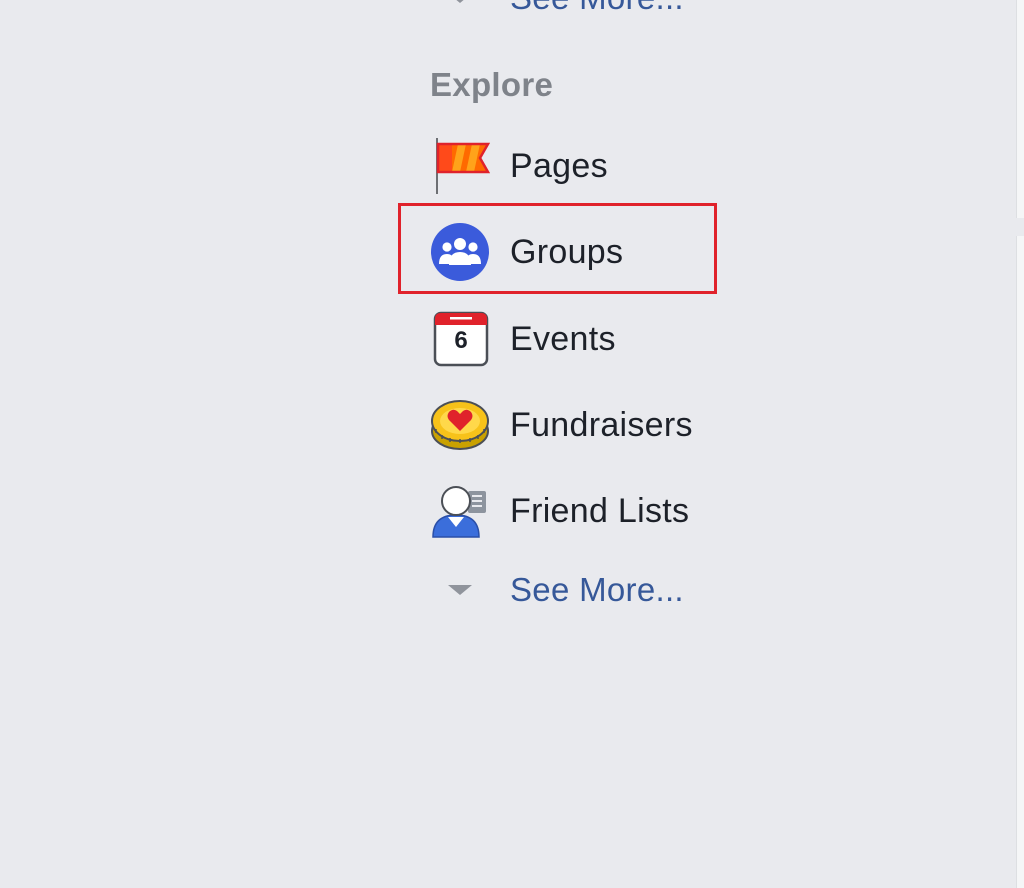 The image size is (1024, 888). What do you see at coordinates (600, 510) in the screenshot?
I see `sidebar-item-label: Friend Lists` at bounding box center [600, 510].